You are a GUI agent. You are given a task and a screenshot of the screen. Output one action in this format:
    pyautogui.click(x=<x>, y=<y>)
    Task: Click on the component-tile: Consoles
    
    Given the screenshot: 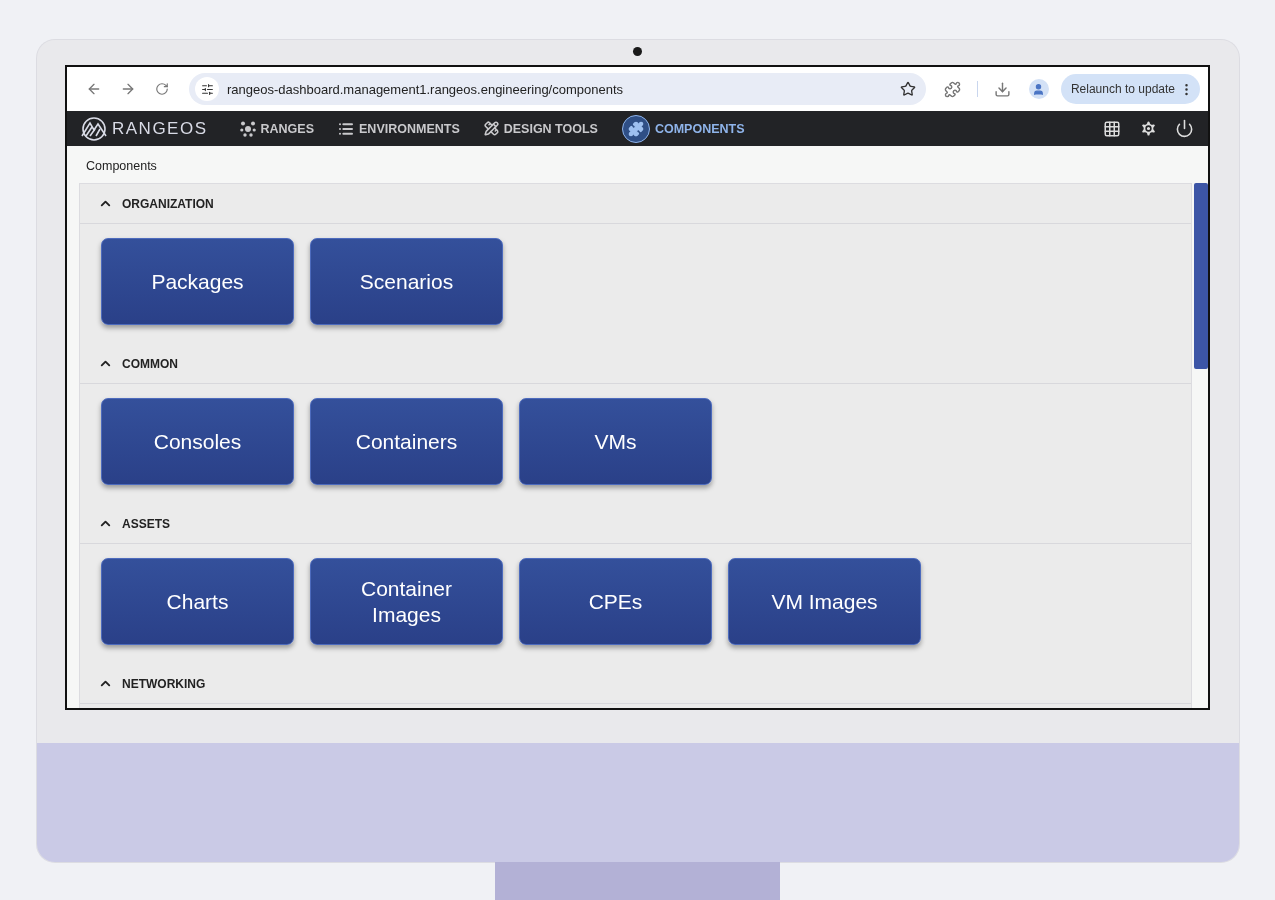 What is the action you would take?
    pyautogui.click(x=197, y=441)
    